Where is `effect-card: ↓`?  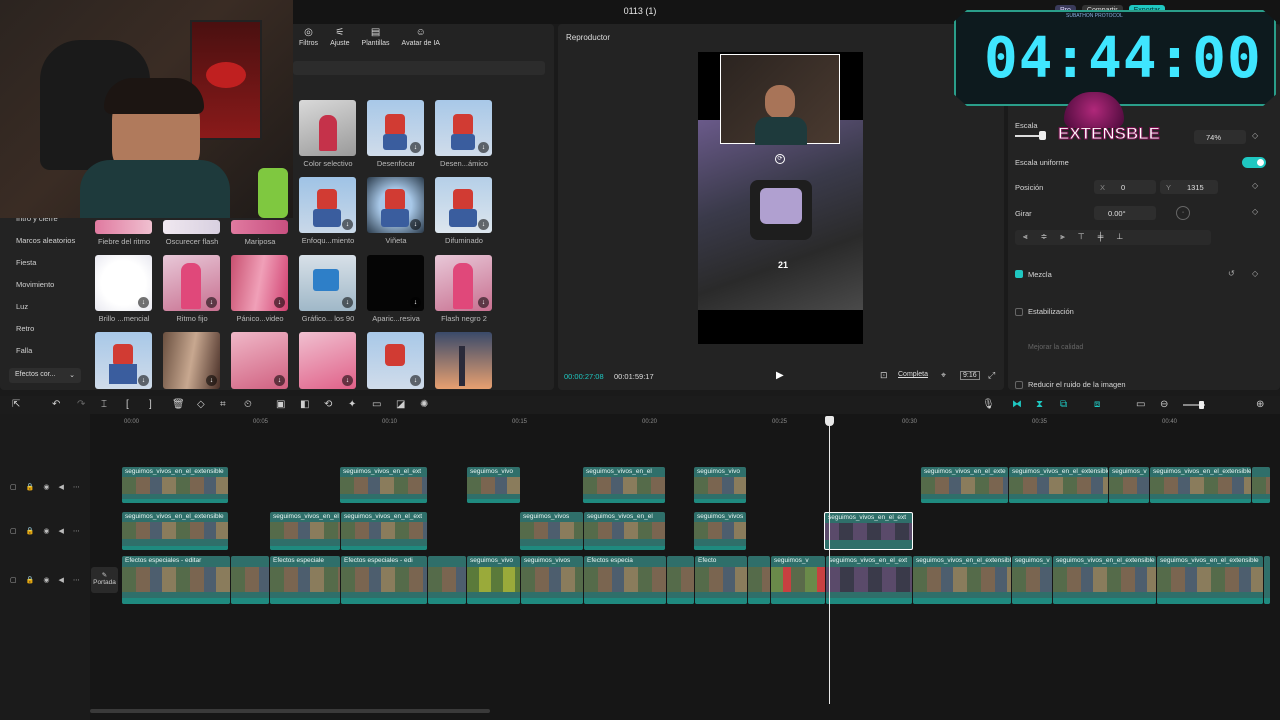
effect-card: ↓ is located at coordinates (123, 360).